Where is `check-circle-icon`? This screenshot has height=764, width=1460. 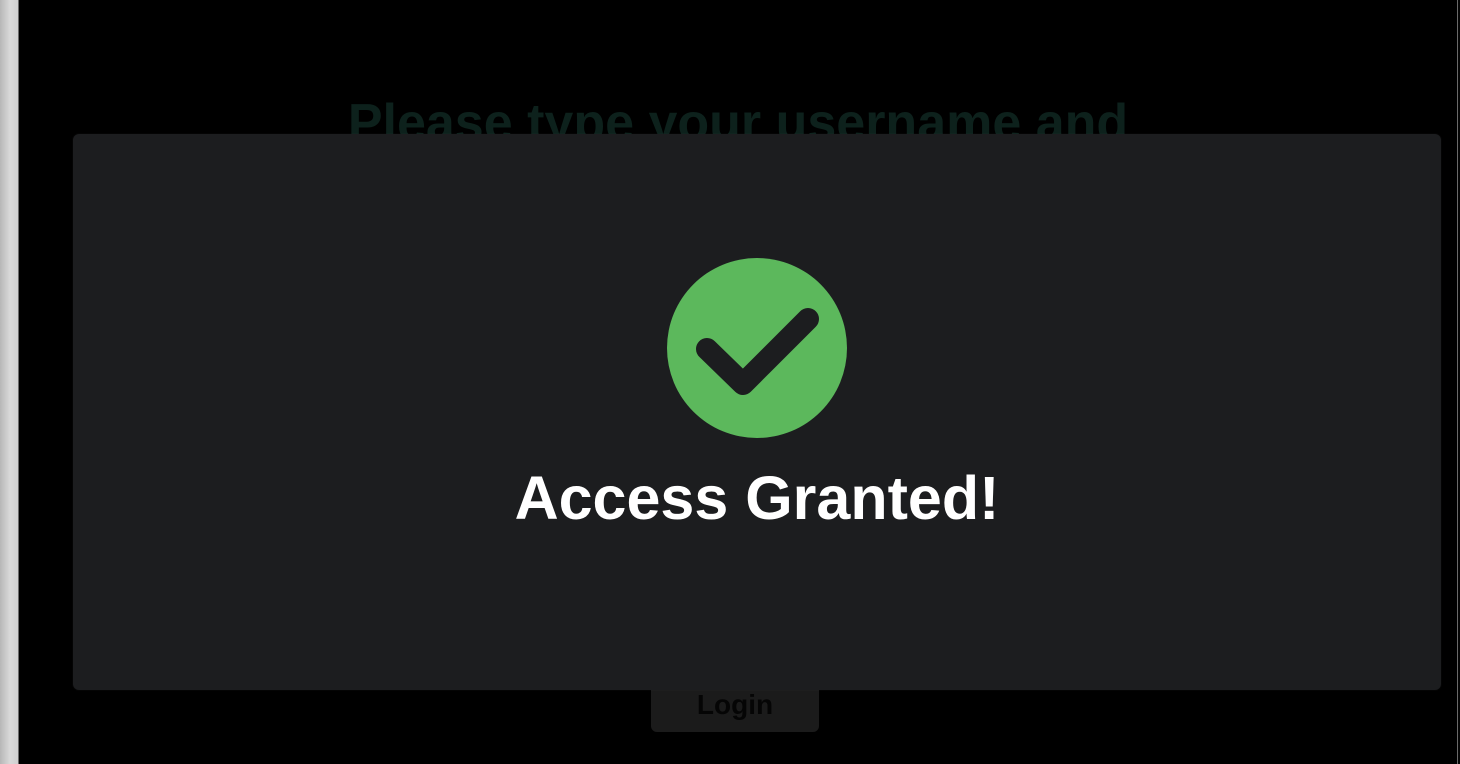
check-circle-icon is located at coordinates (757, 348).